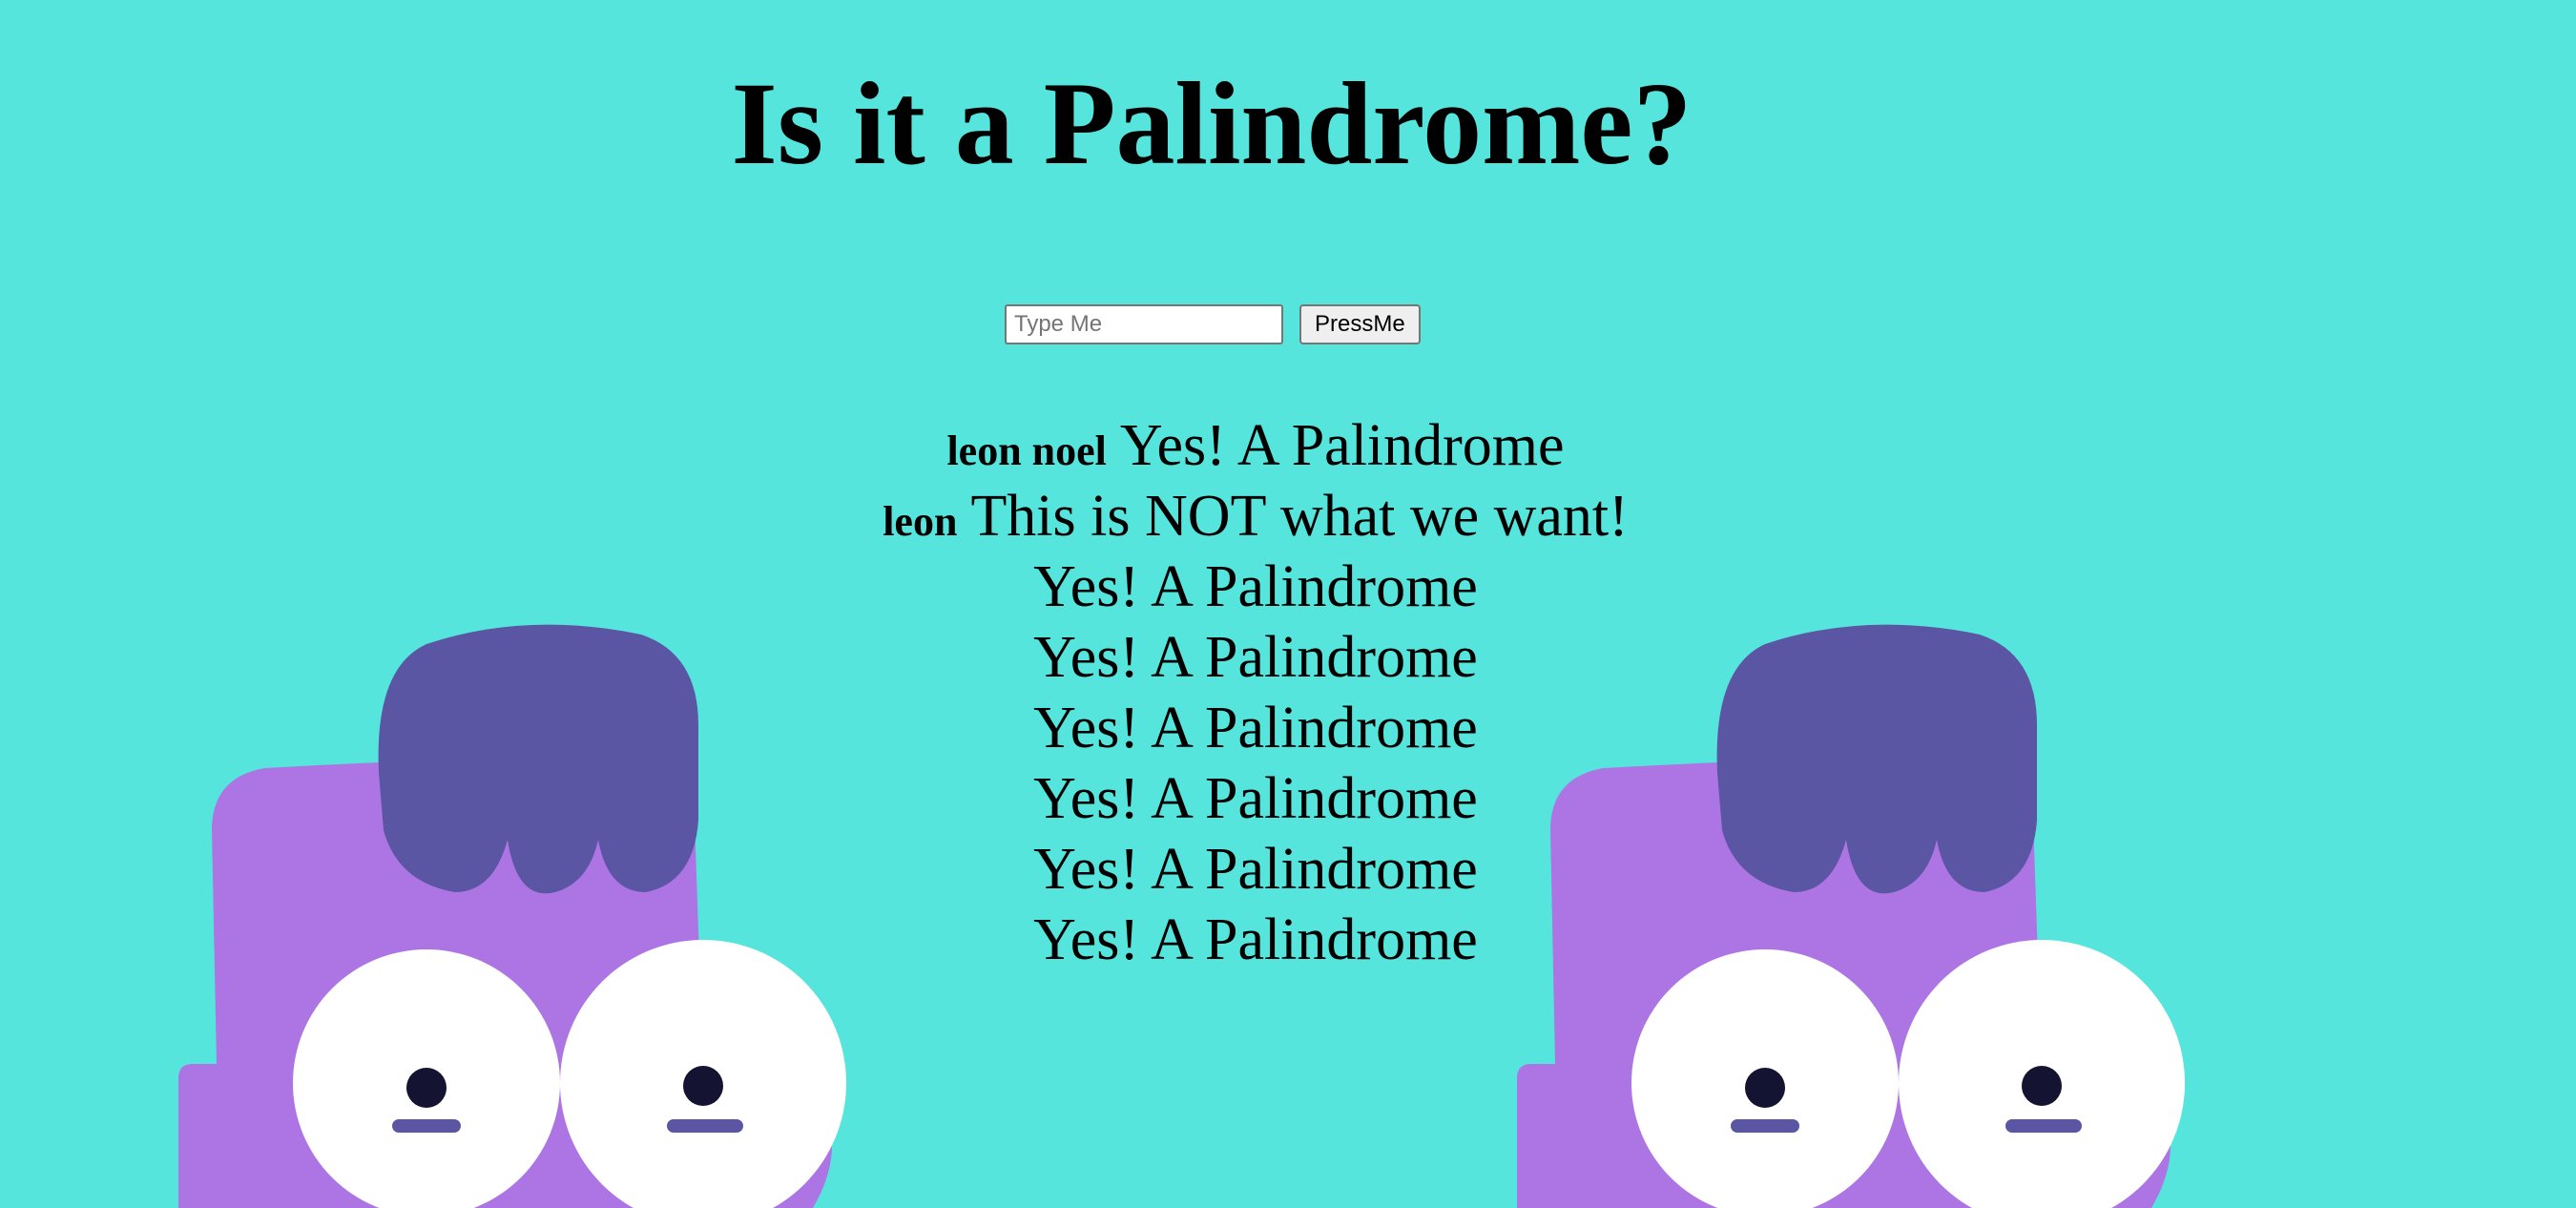 This screenshot has width=2576, height=1208. What do you see at coordinates (1212, 123) in the screenshot?
I see `page-title: Is it a Palindrome?` at bounding box center [1212, 123].